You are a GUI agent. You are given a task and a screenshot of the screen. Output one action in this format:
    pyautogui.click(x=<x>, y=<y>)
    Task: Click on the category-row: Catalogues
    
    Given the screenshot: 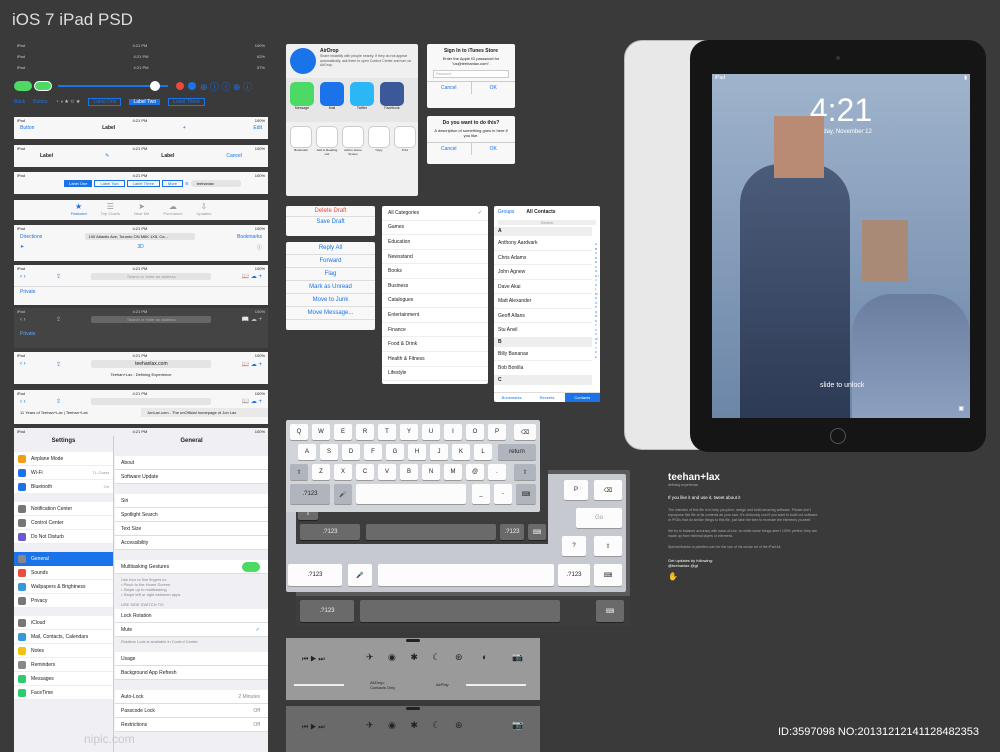 What is the action you would take?
    pyautogui.click(x=435, y=301)
    